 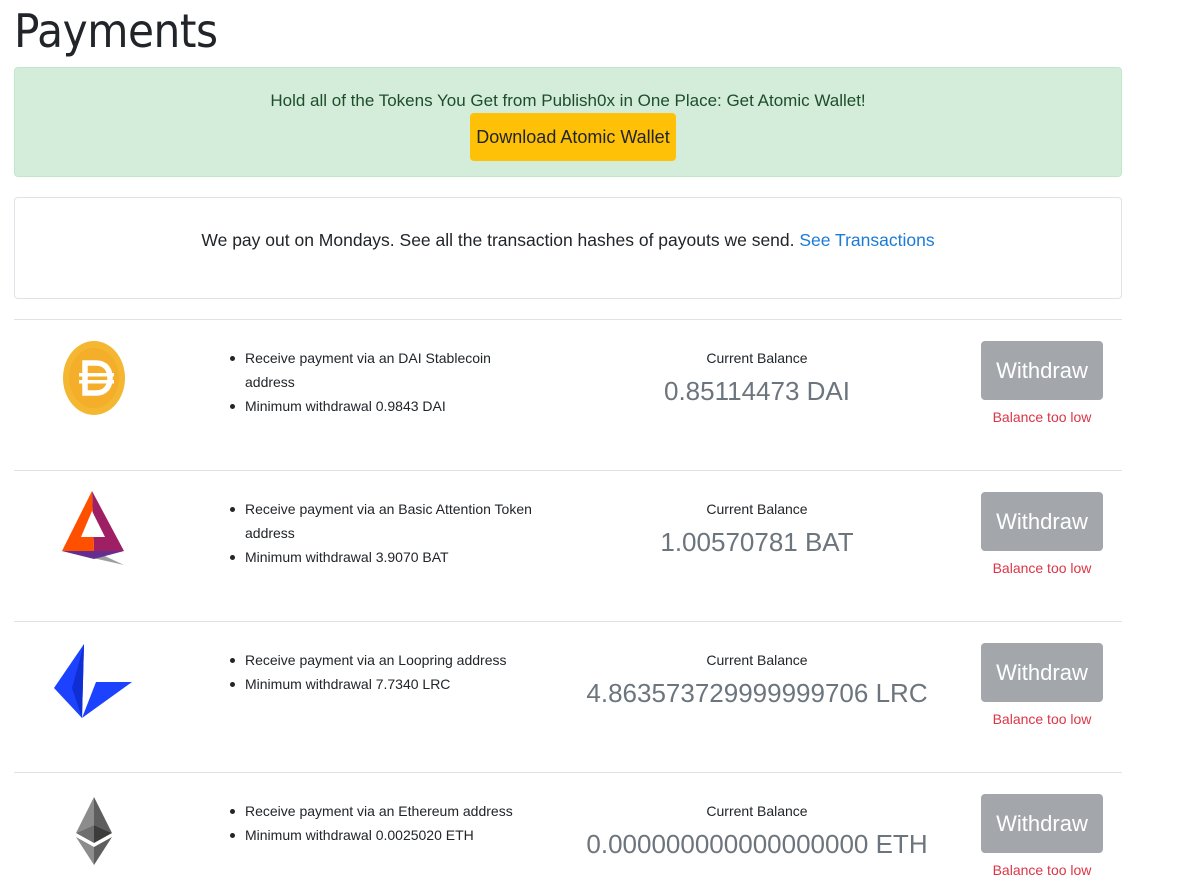 I want to click on balance-value: 1.00570781 BAT, so click(x=757, y=542).